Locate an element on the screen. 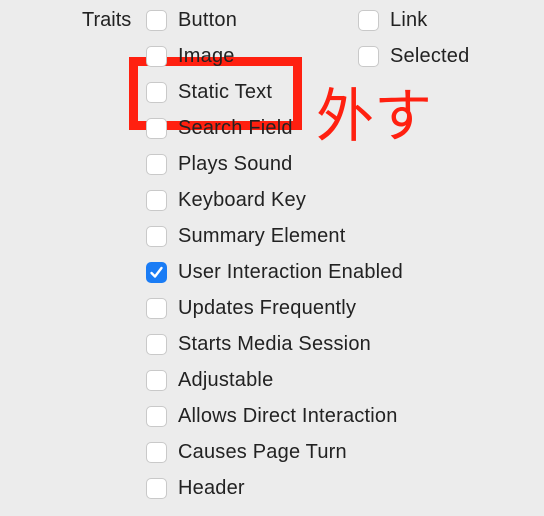 This screenshot has height=516, width=544. trait-checkbox-button: Button is located at coordinates (191, 20).